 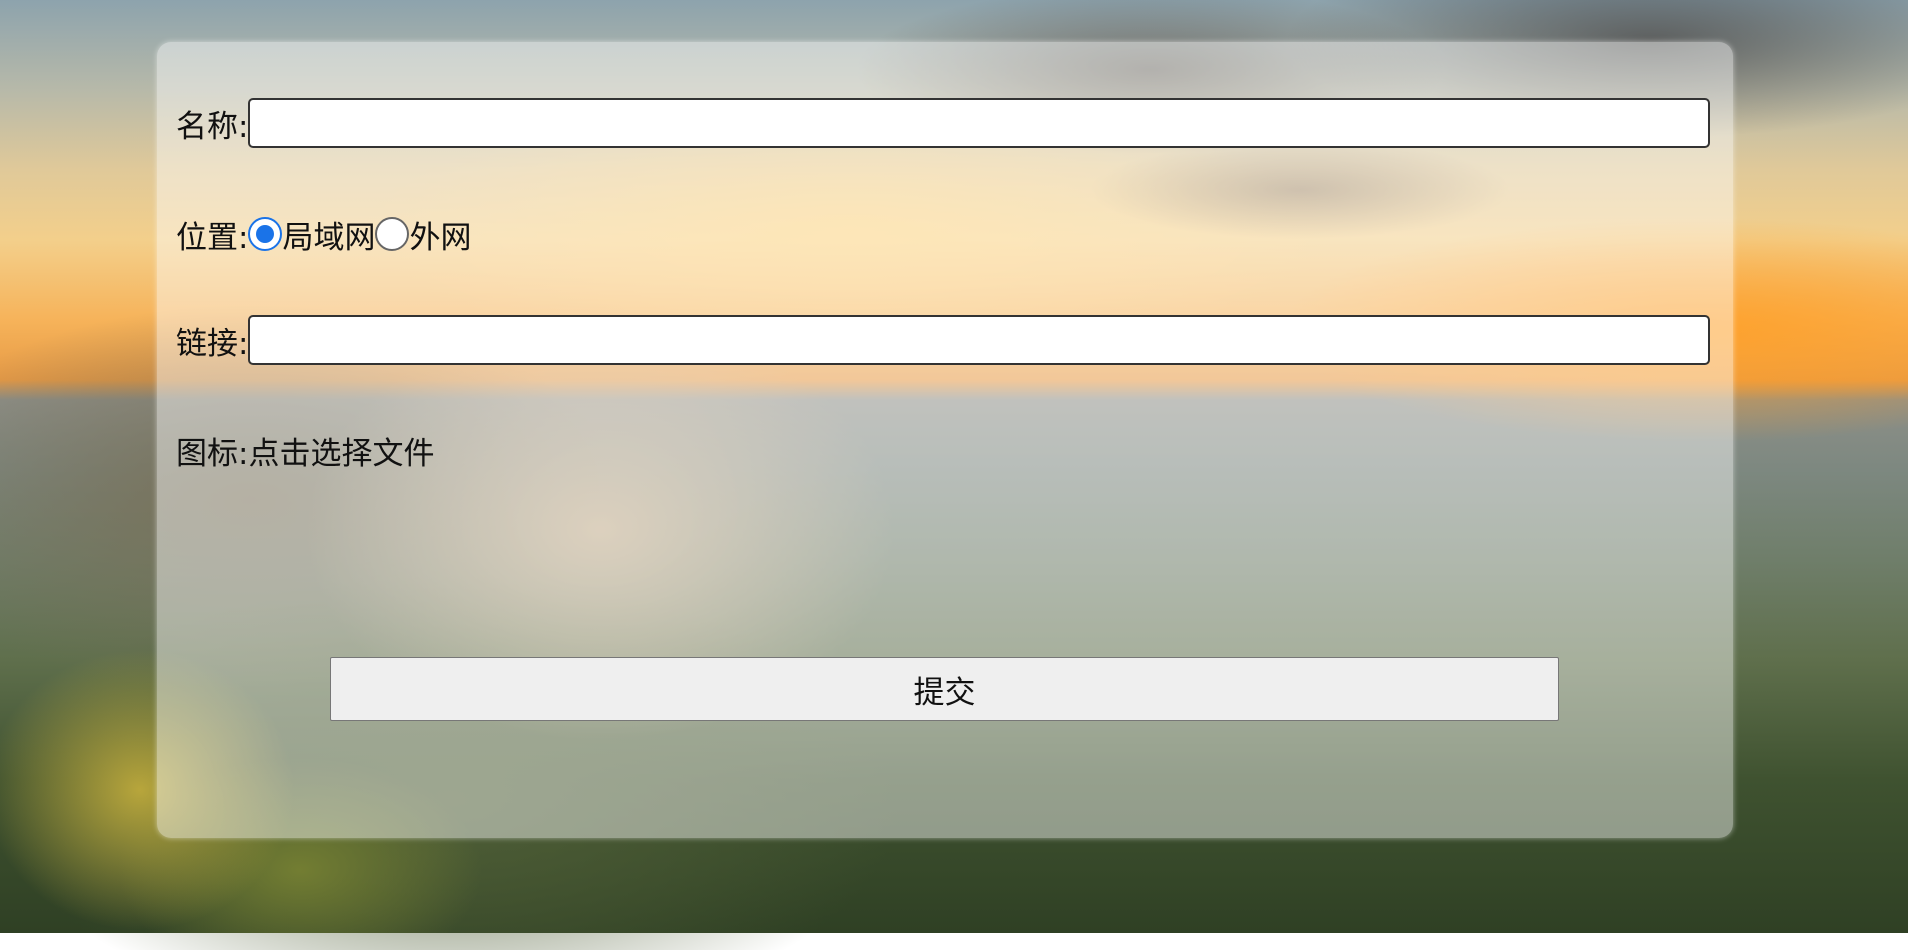 I want to click on radio-lan, so click(x=265, y=234).